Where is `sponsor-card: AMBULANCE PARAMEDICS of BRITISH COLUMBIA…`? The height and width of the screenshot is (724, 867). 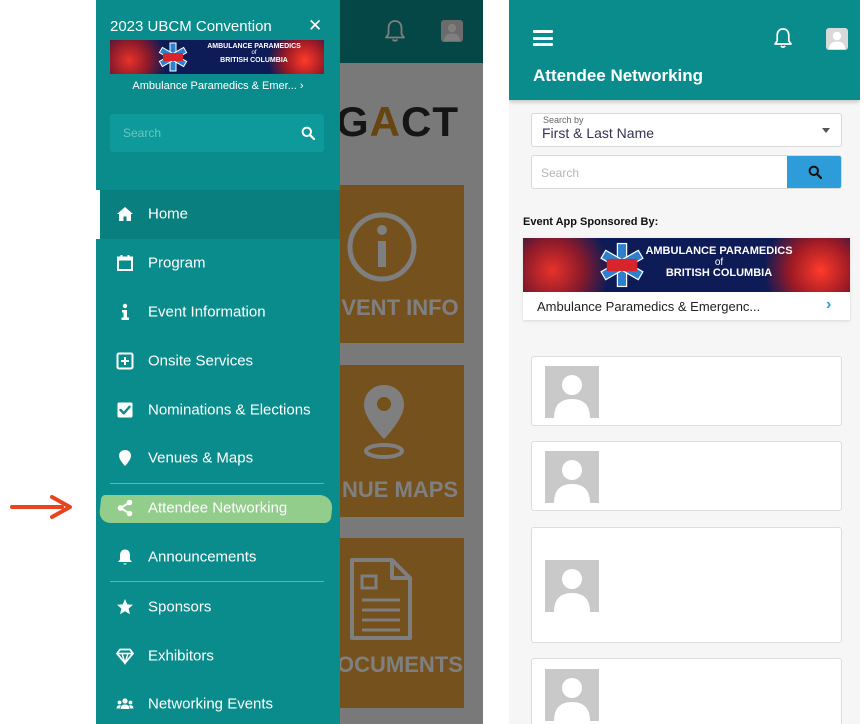 sponsor-card: AMBULANCE PARAMEDICS of BRITISH COLUMBIA… is located at coordinates (686, 279).